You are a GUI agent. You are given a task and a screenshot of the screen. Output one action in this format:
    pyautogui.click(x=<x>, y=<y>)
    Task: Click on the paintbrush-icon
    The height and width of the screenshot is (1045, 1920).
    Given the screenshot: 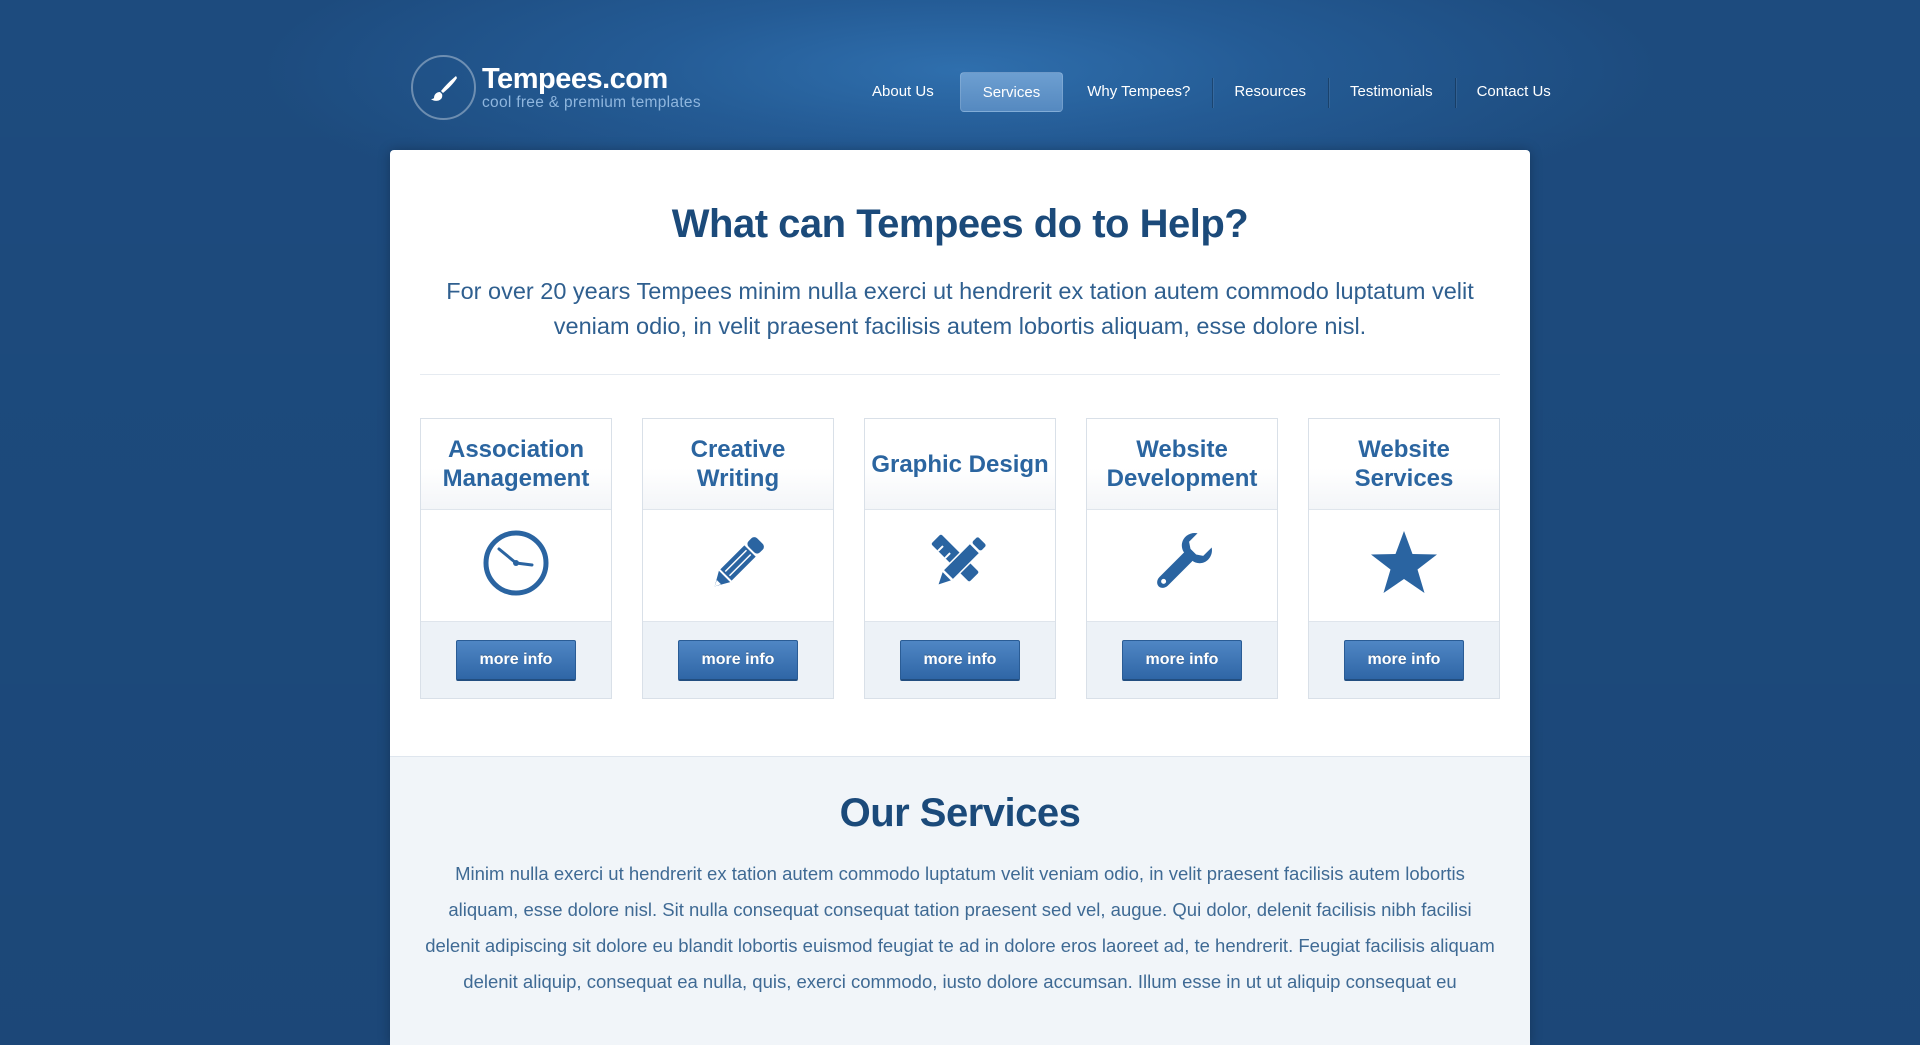 What is the action you would take?
    pyautogui.click(x=443, y=87)
    